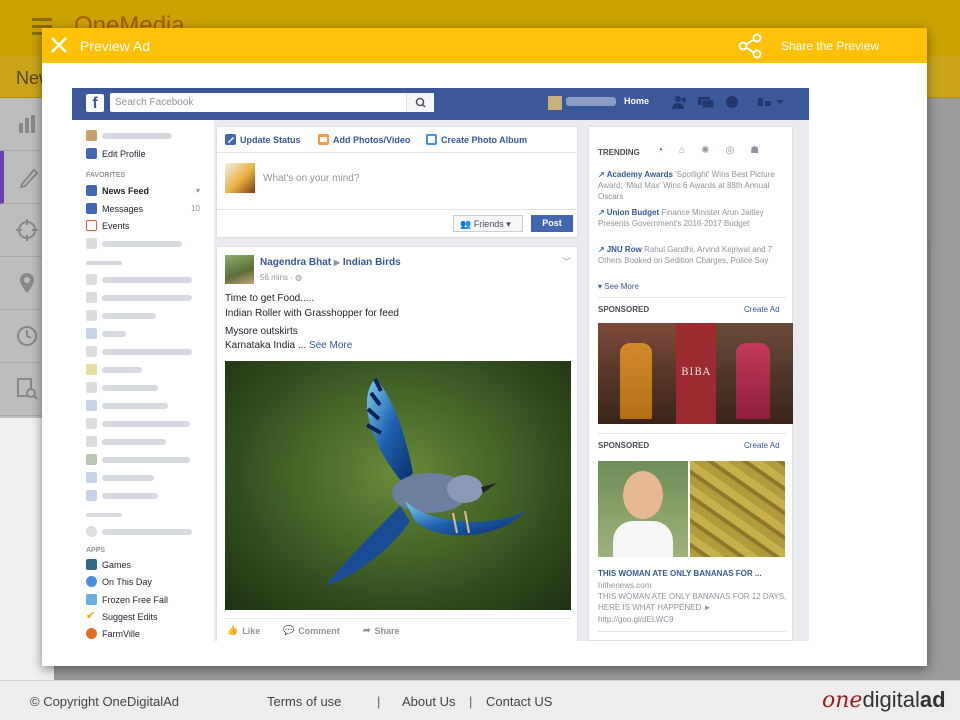 Image resolution: width=960 pixels, height=720 pixels. I want to click on comment-icon: 💬, so click(289, 630).